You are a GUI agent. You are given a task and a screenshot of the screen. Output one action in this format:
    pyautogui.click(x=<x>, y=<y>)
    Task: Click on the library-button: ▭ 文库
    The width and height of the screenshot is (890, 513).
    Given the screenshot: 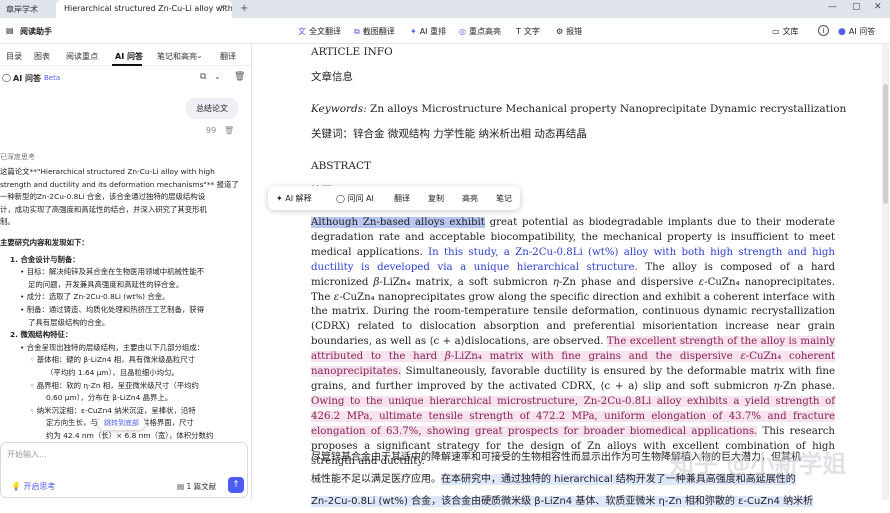 What is the action you would take?
    pyautogui.click(x=785, y=31)
    